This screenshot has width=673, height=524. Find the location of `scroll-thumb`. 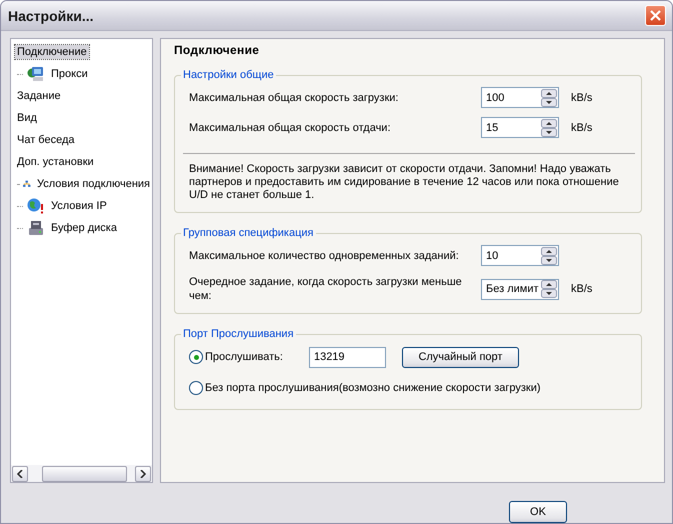

scroll-thumb is located at coordinates (84, 474).